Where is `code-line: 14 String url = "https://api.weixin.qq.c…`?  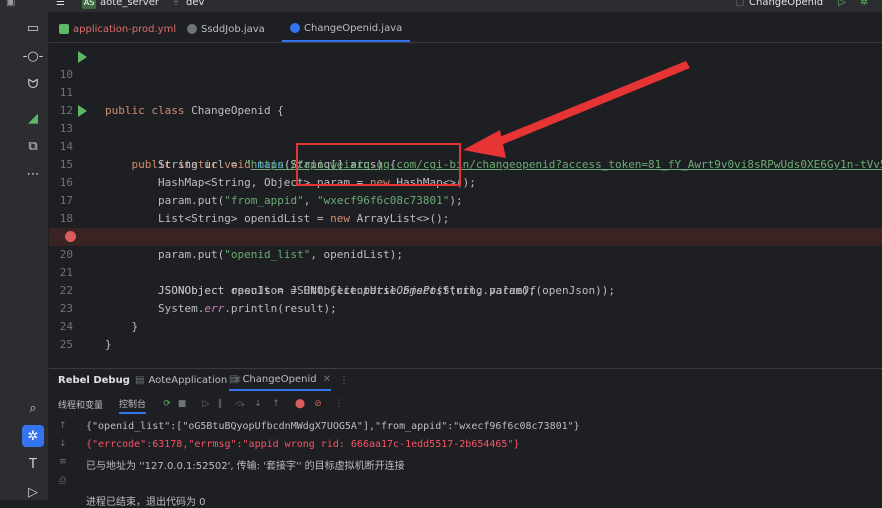
code-line: 14 String url = "https://api.weixin.qq.c… is located at coordinates (465, 145).